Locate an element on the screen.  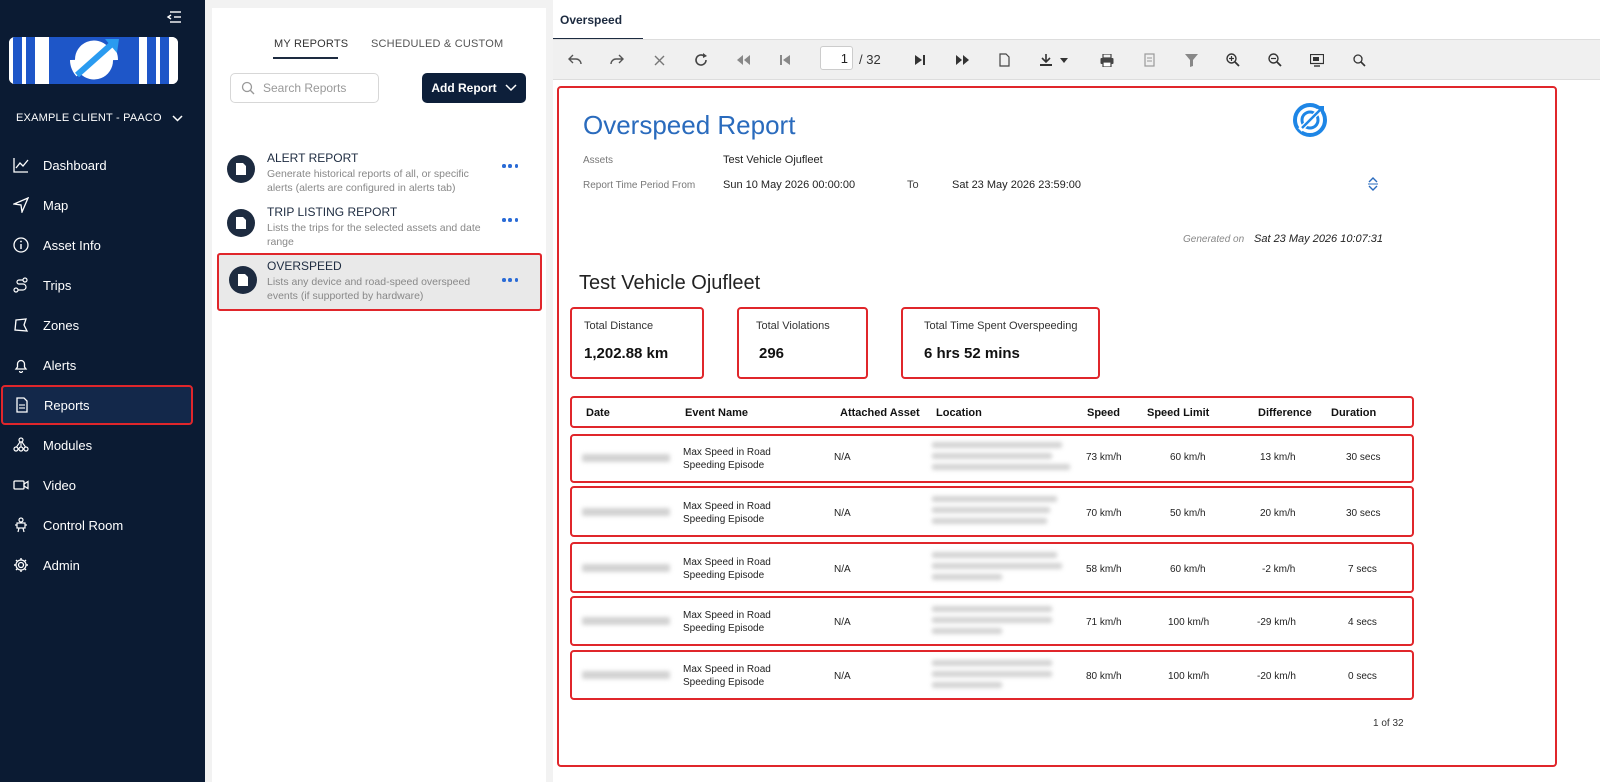
document-icon is located at coordinates (22, 405).